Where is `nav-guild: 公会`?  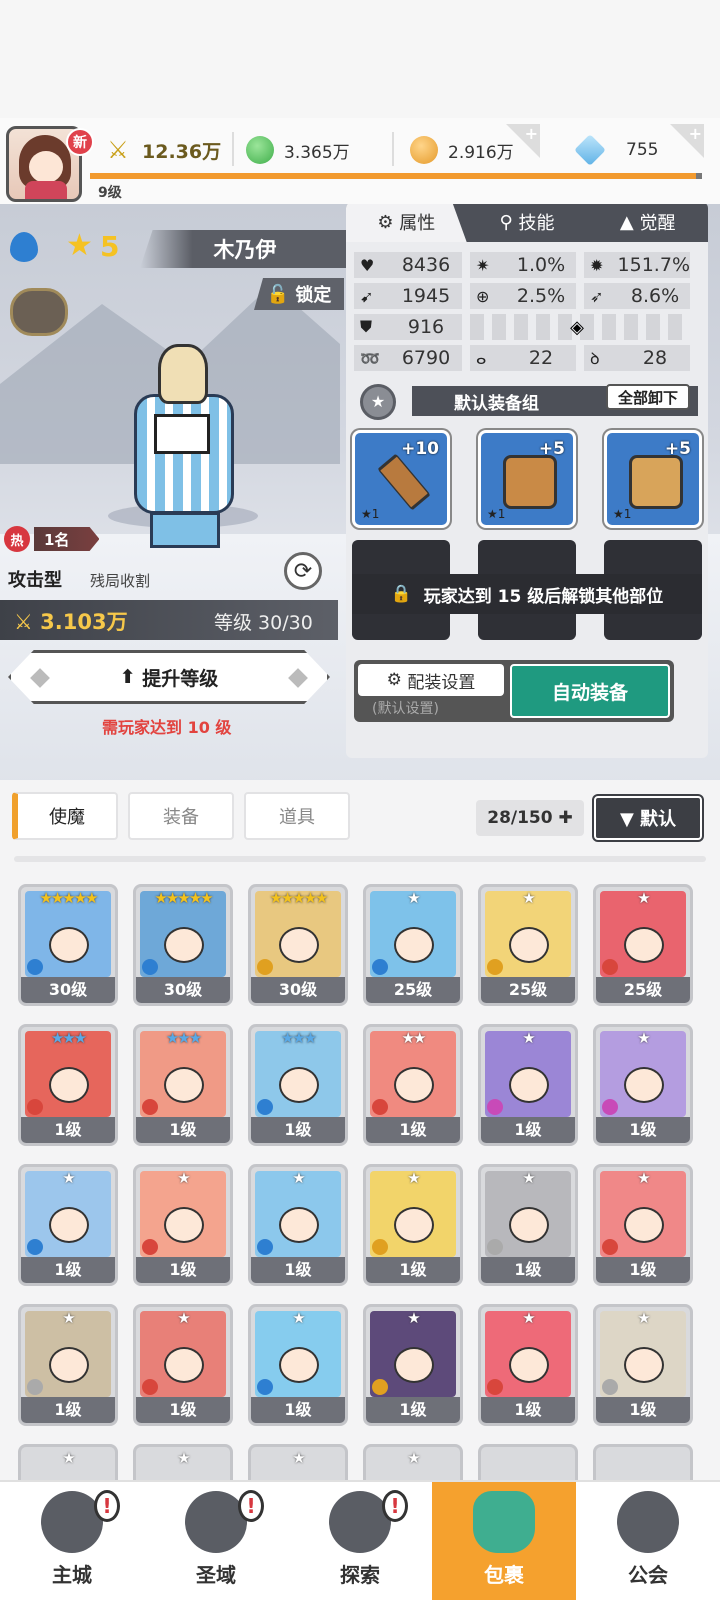
nav-guild: 公会 is located at coordinates (648, 1541).